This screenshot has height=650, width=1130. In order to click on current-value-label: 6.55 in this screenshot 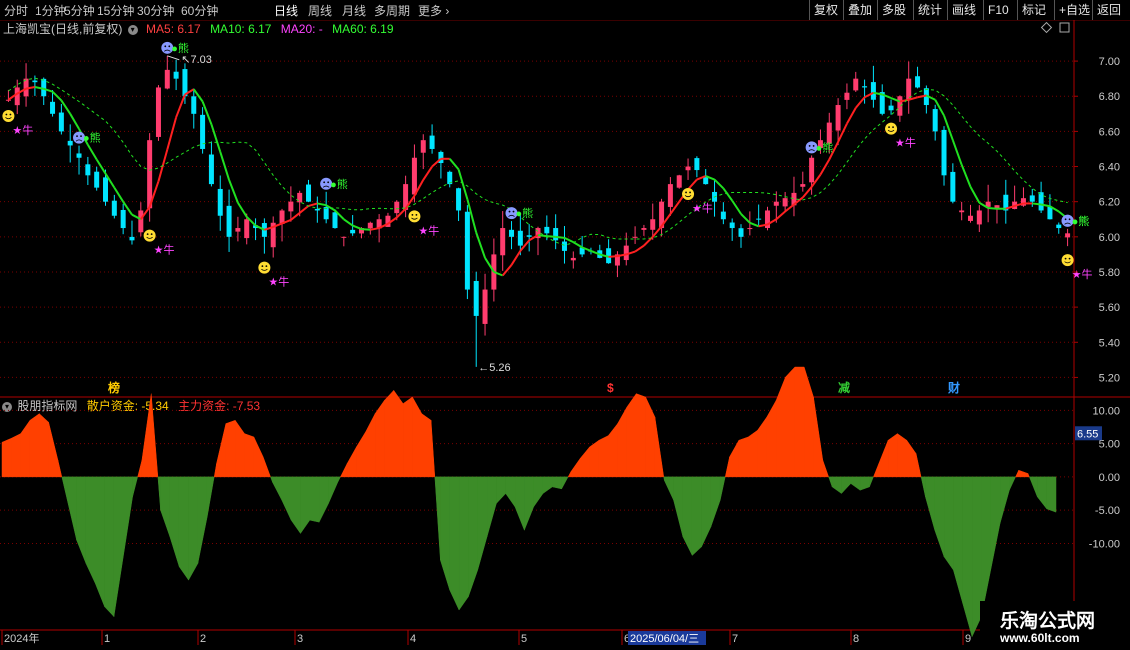, I will do `click(1087, 434)`.